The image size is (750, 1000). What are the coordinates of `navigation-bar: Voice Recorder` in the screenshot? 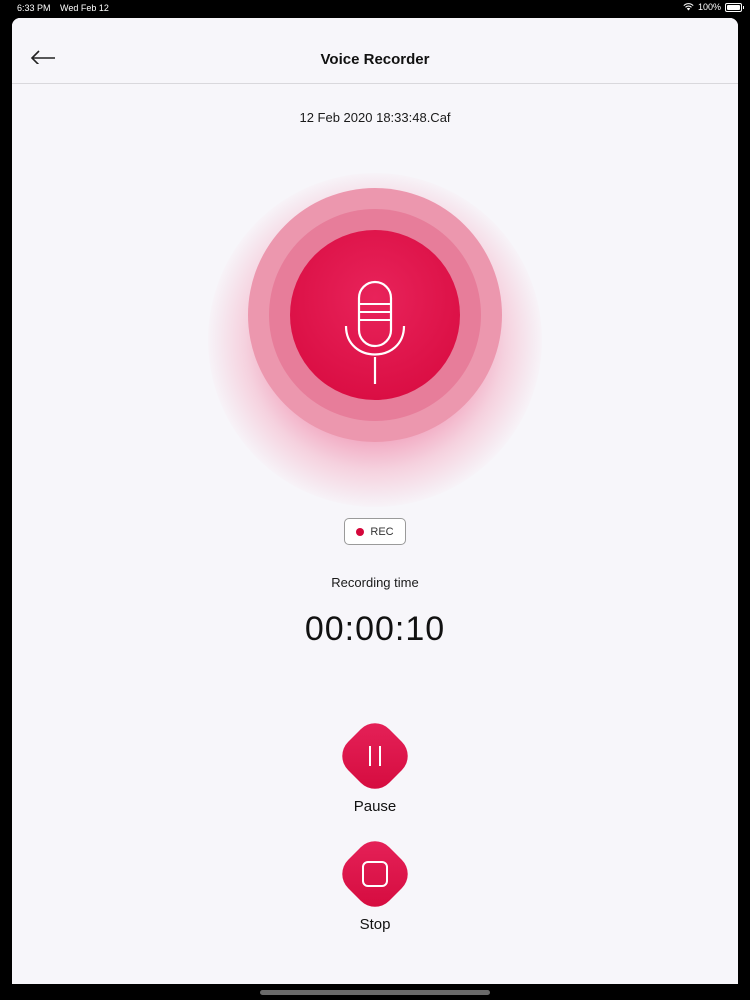 It's located at (375, 51).